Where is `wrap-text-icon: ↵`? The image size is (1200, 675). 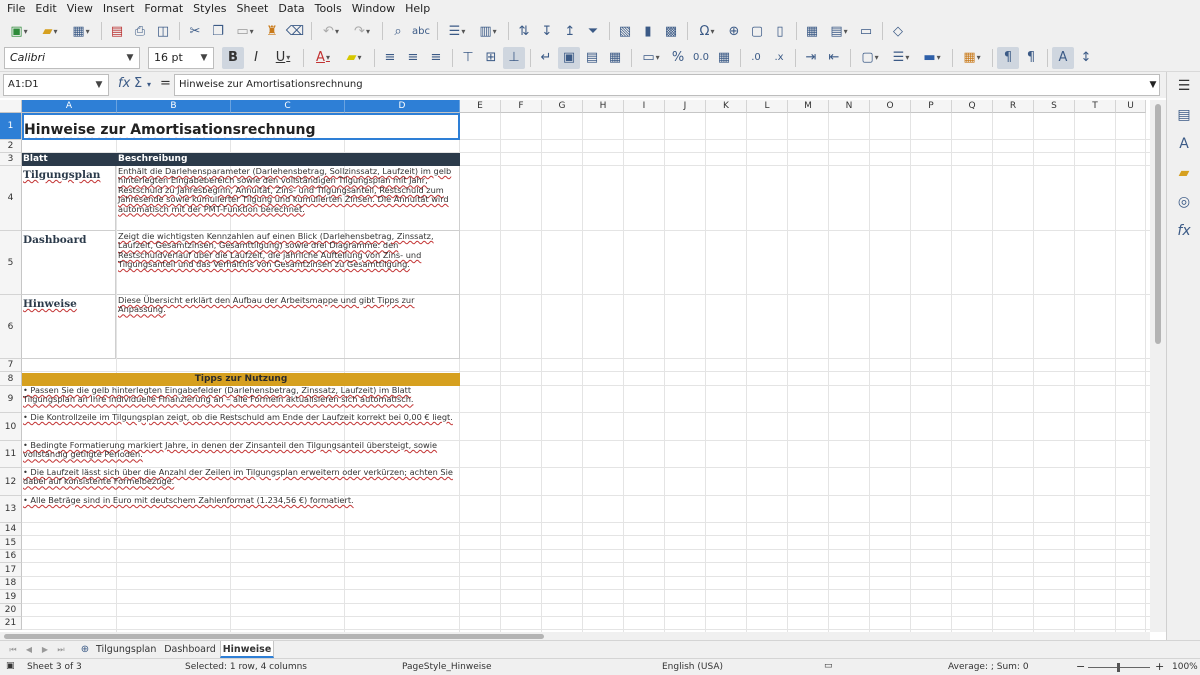
wrap-text-icon: ↵ is located at coordinates (546, 58).